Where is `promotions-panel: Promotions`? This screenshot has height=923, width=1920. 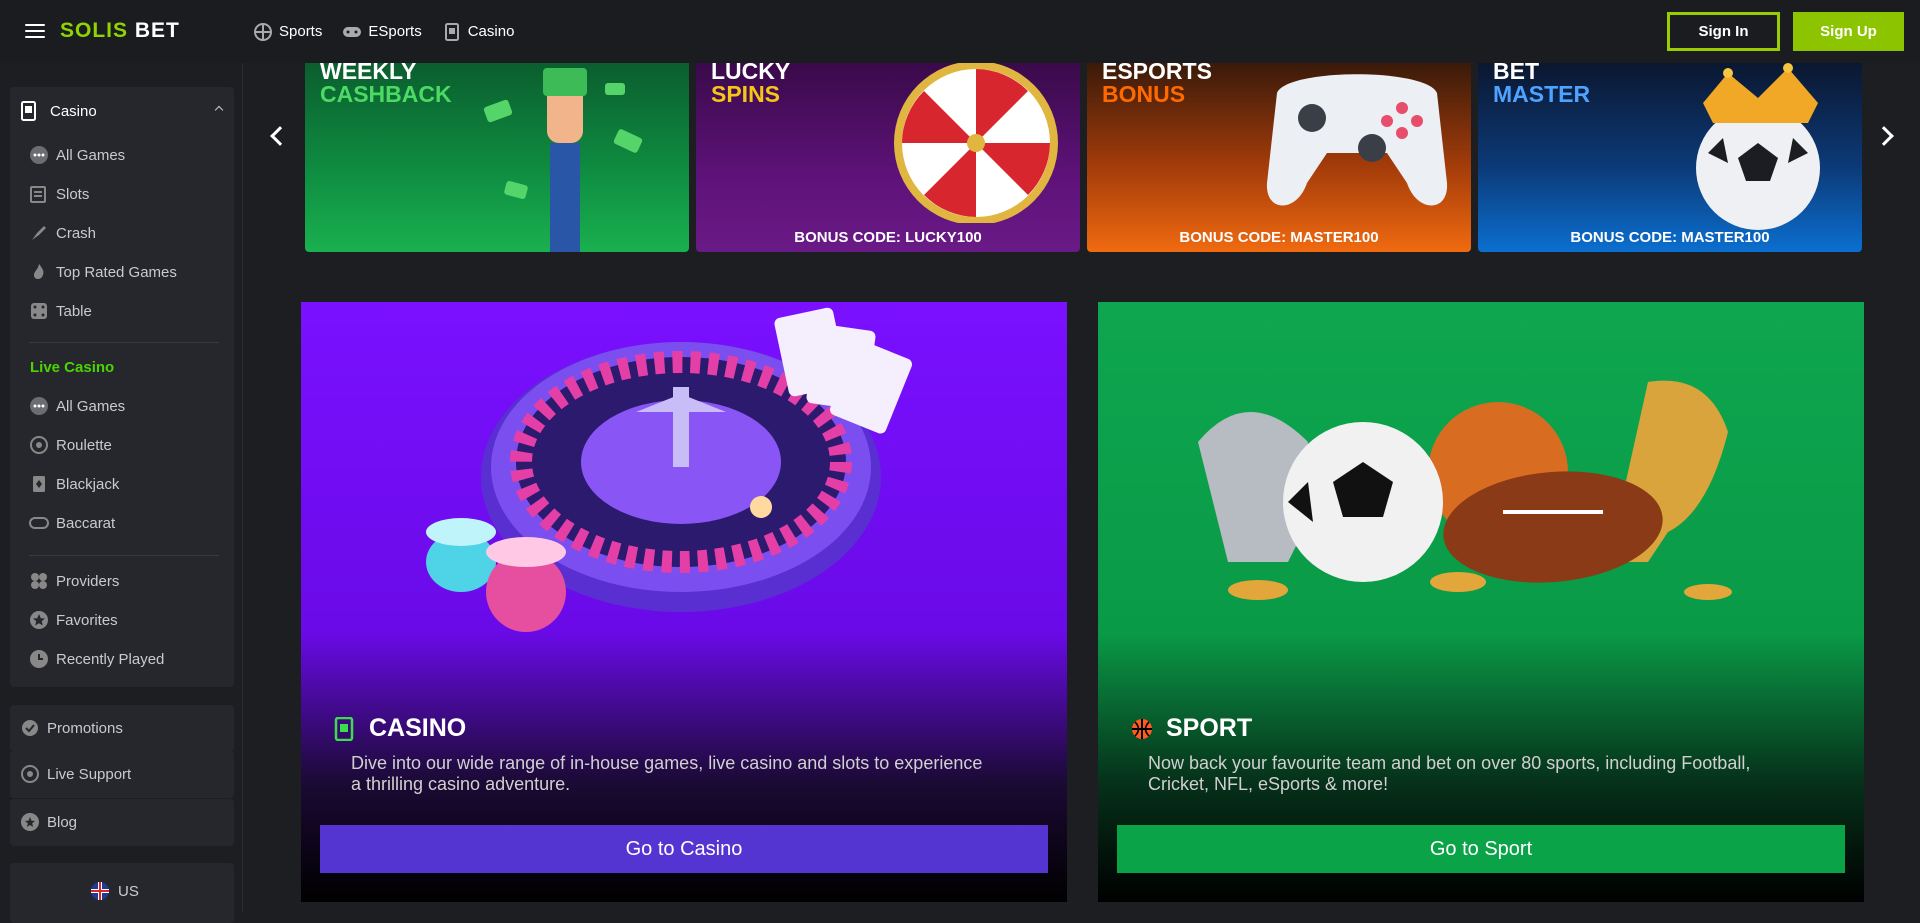
promotions-panel: Promotions is located at coordinates (122, 728).